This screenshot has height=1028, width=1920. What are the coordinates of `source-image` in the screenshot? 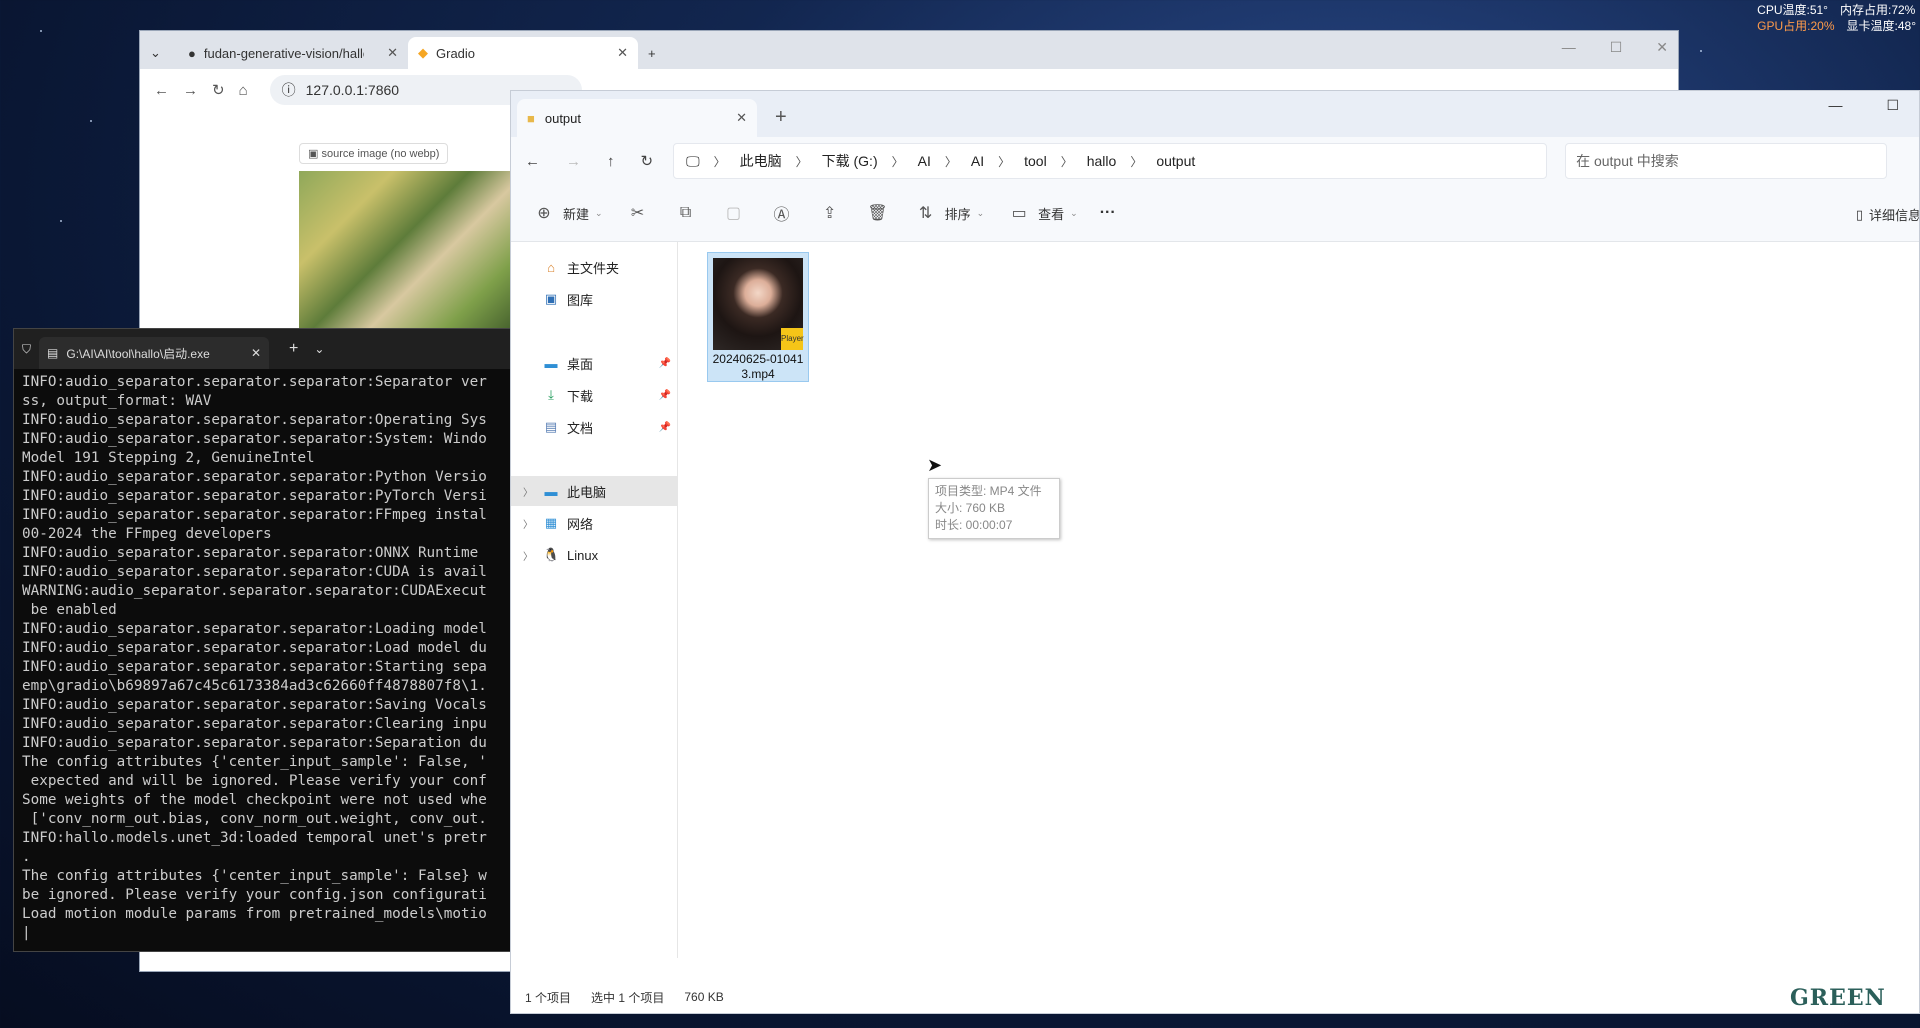 It's located at (409, 251).